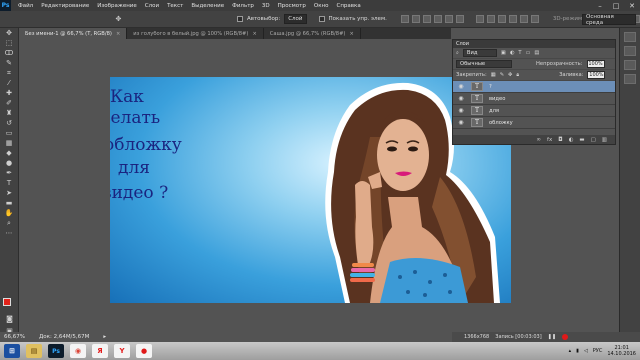  Describe the element at coordinates (502, 75) in the screenshot. I see `lock-image-icon: ✎` at that location.